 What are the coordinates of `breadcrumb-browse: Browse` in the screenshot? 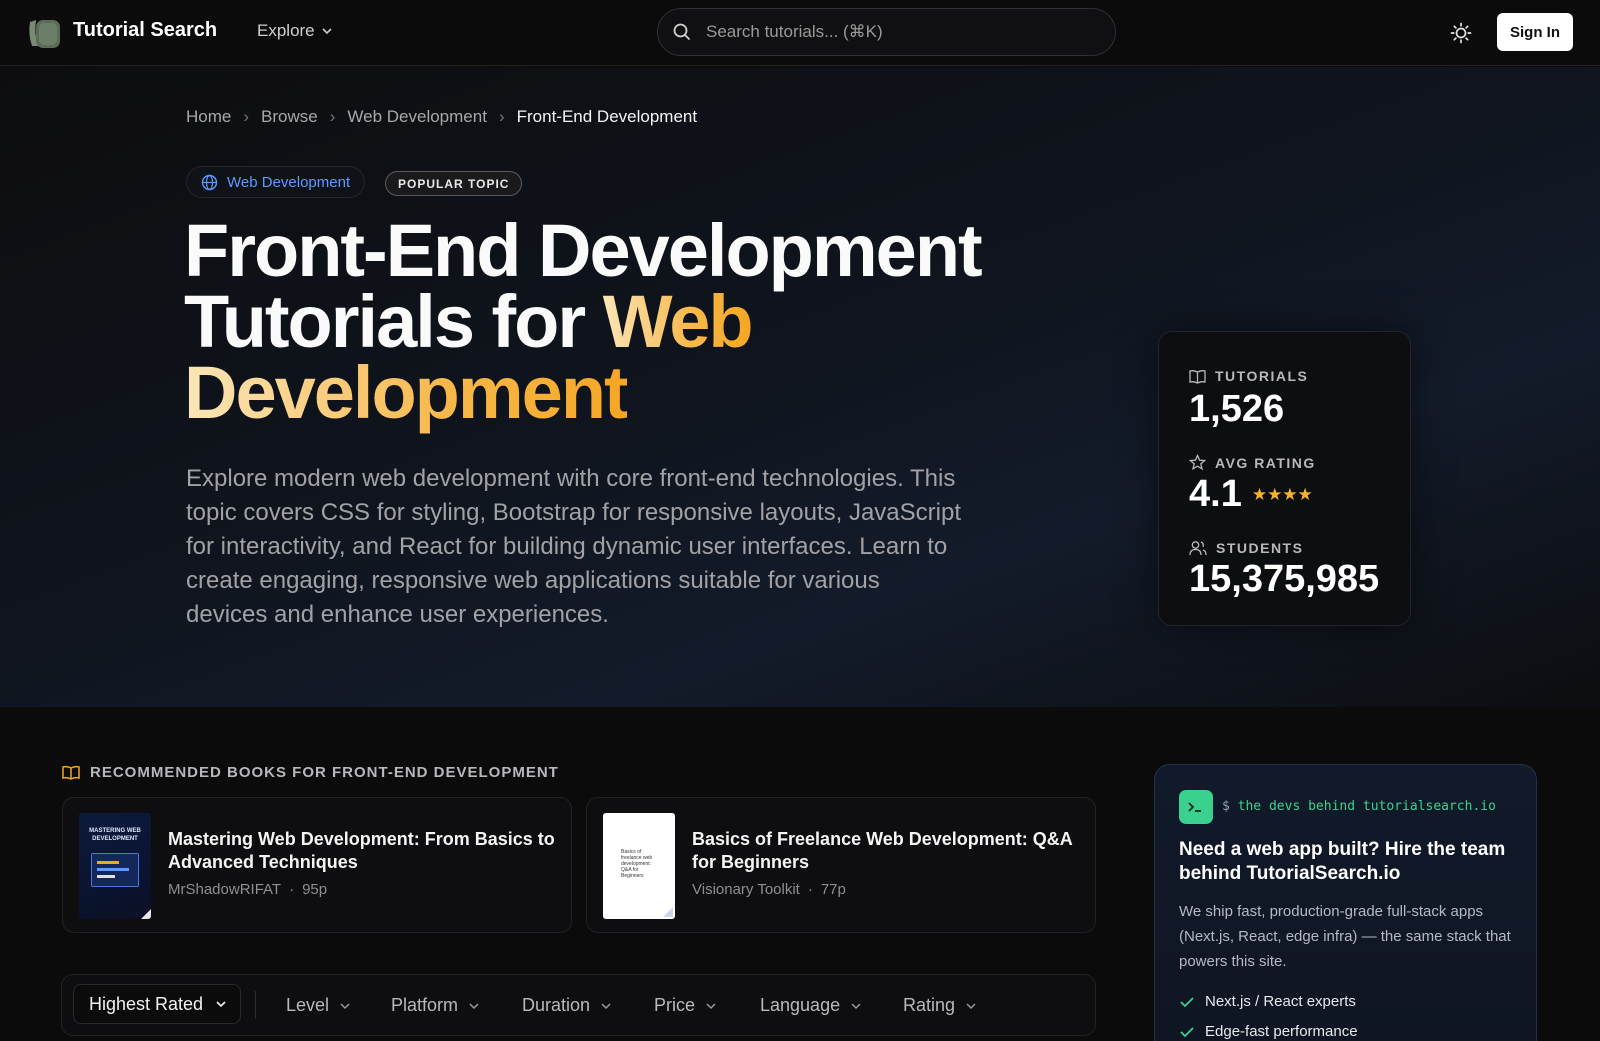 It's located at (289, 117).